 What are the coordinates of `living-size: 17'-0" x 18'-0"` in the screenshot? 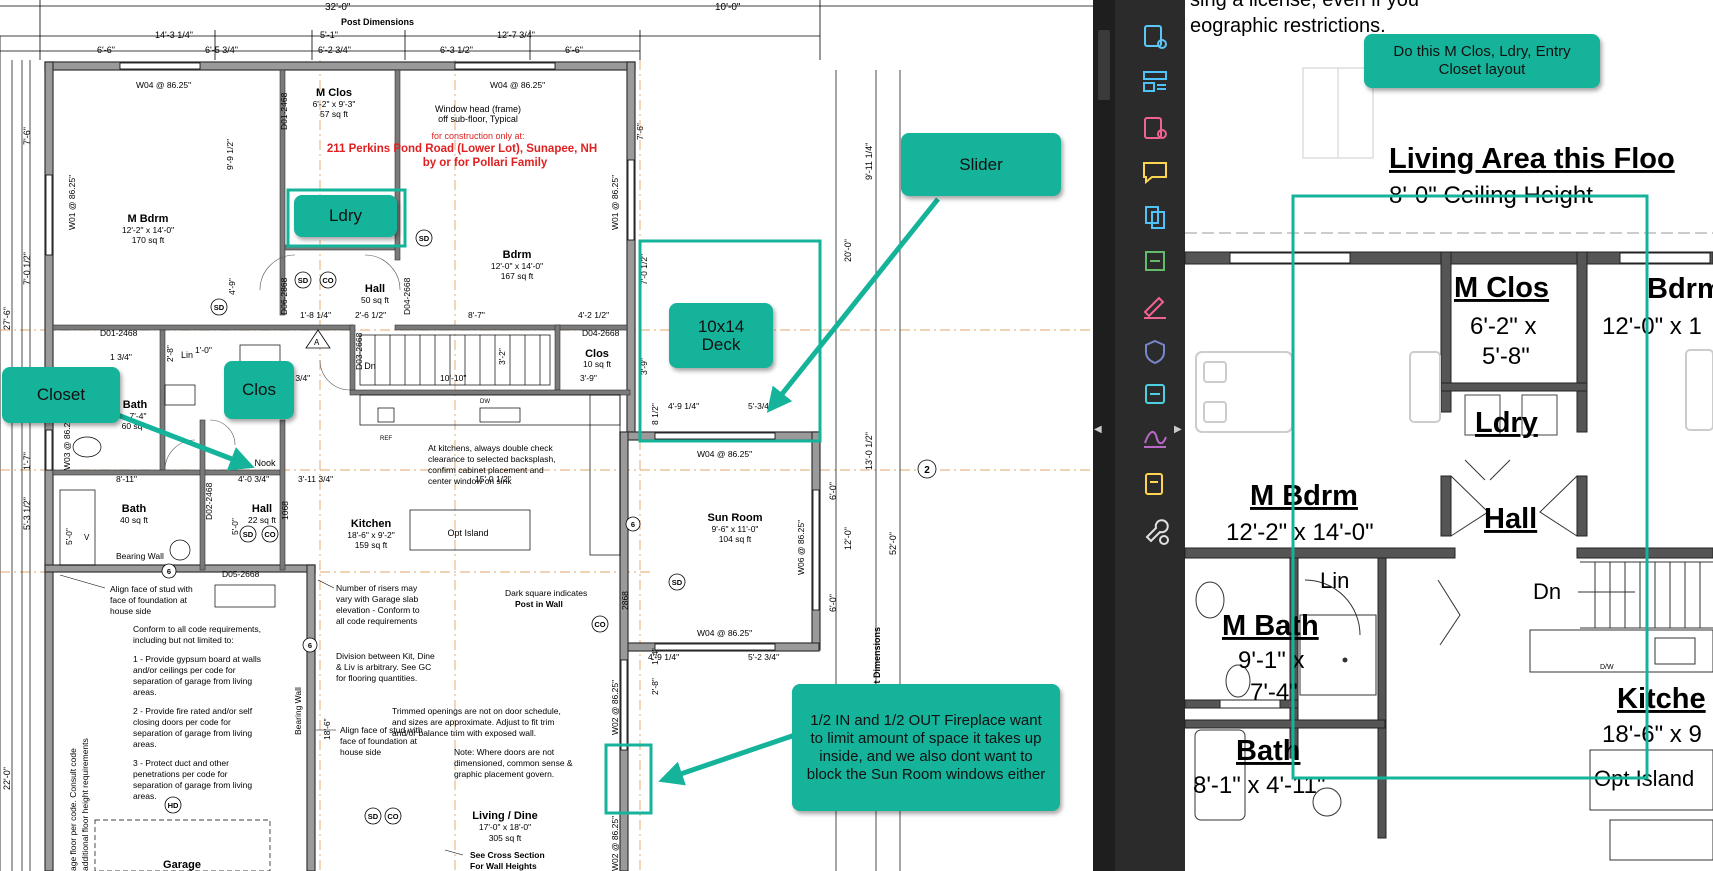 It's located at (505, 827).